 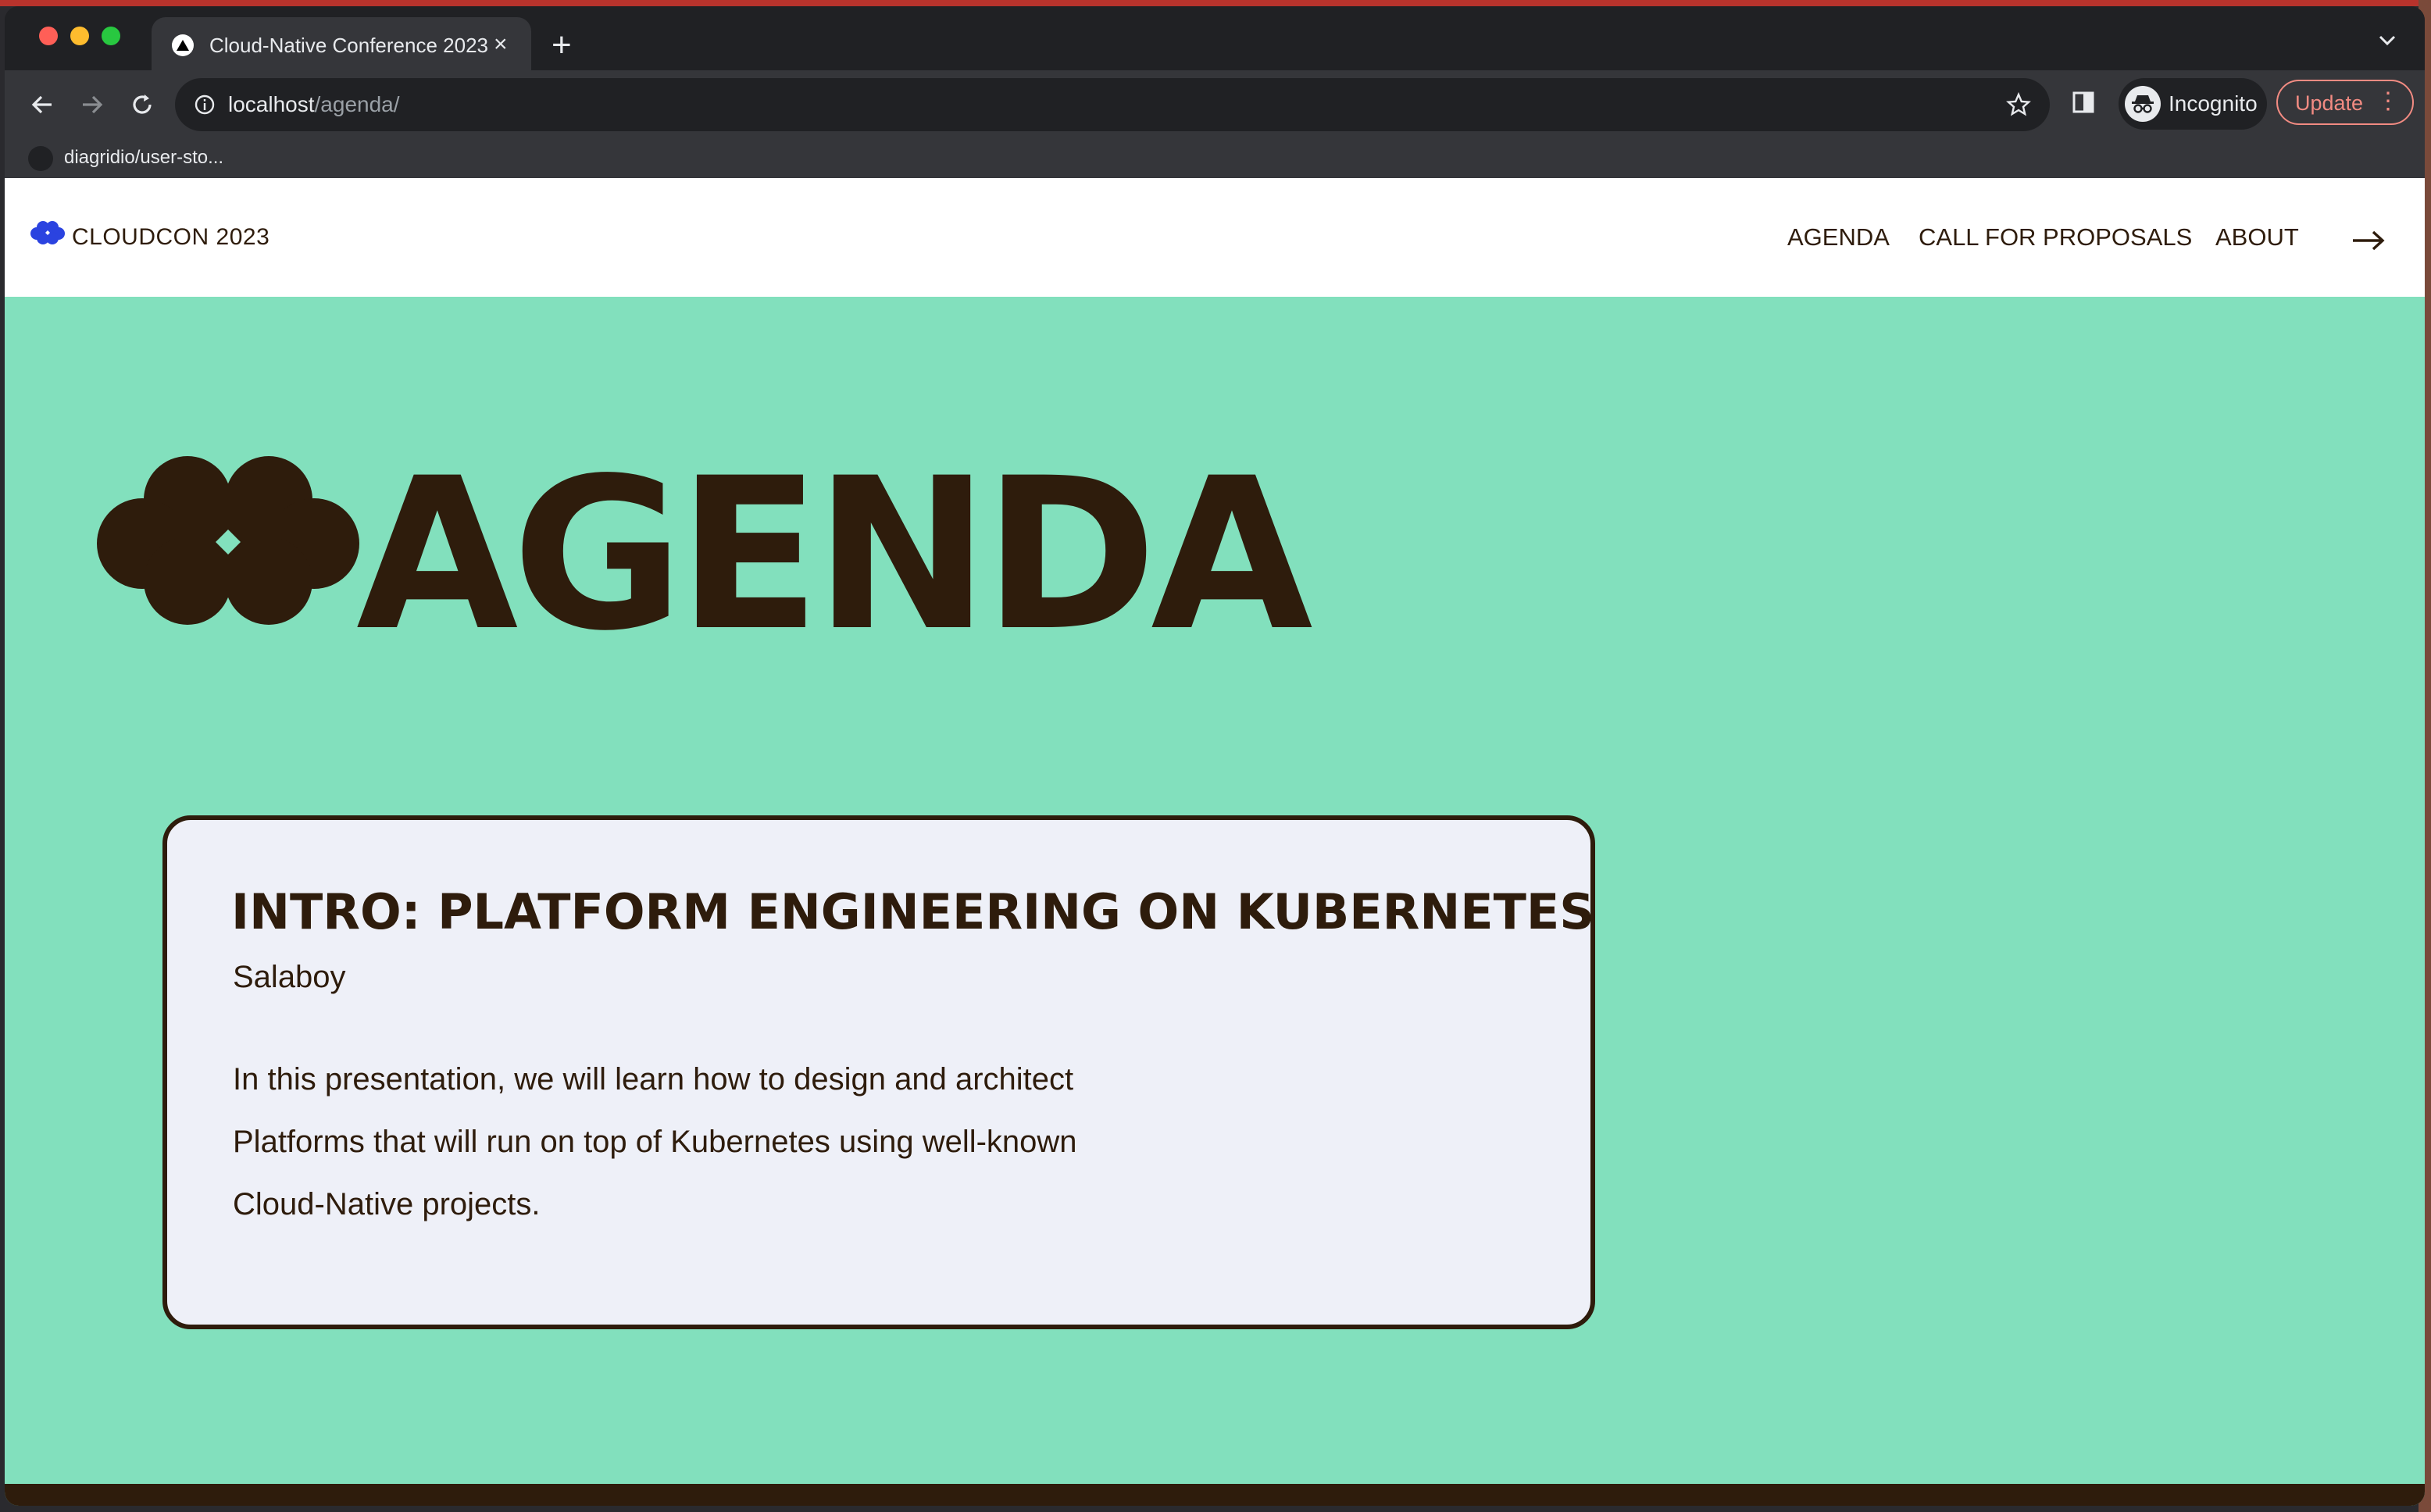 I want to click on github-icon, so click(x=40, y=158).